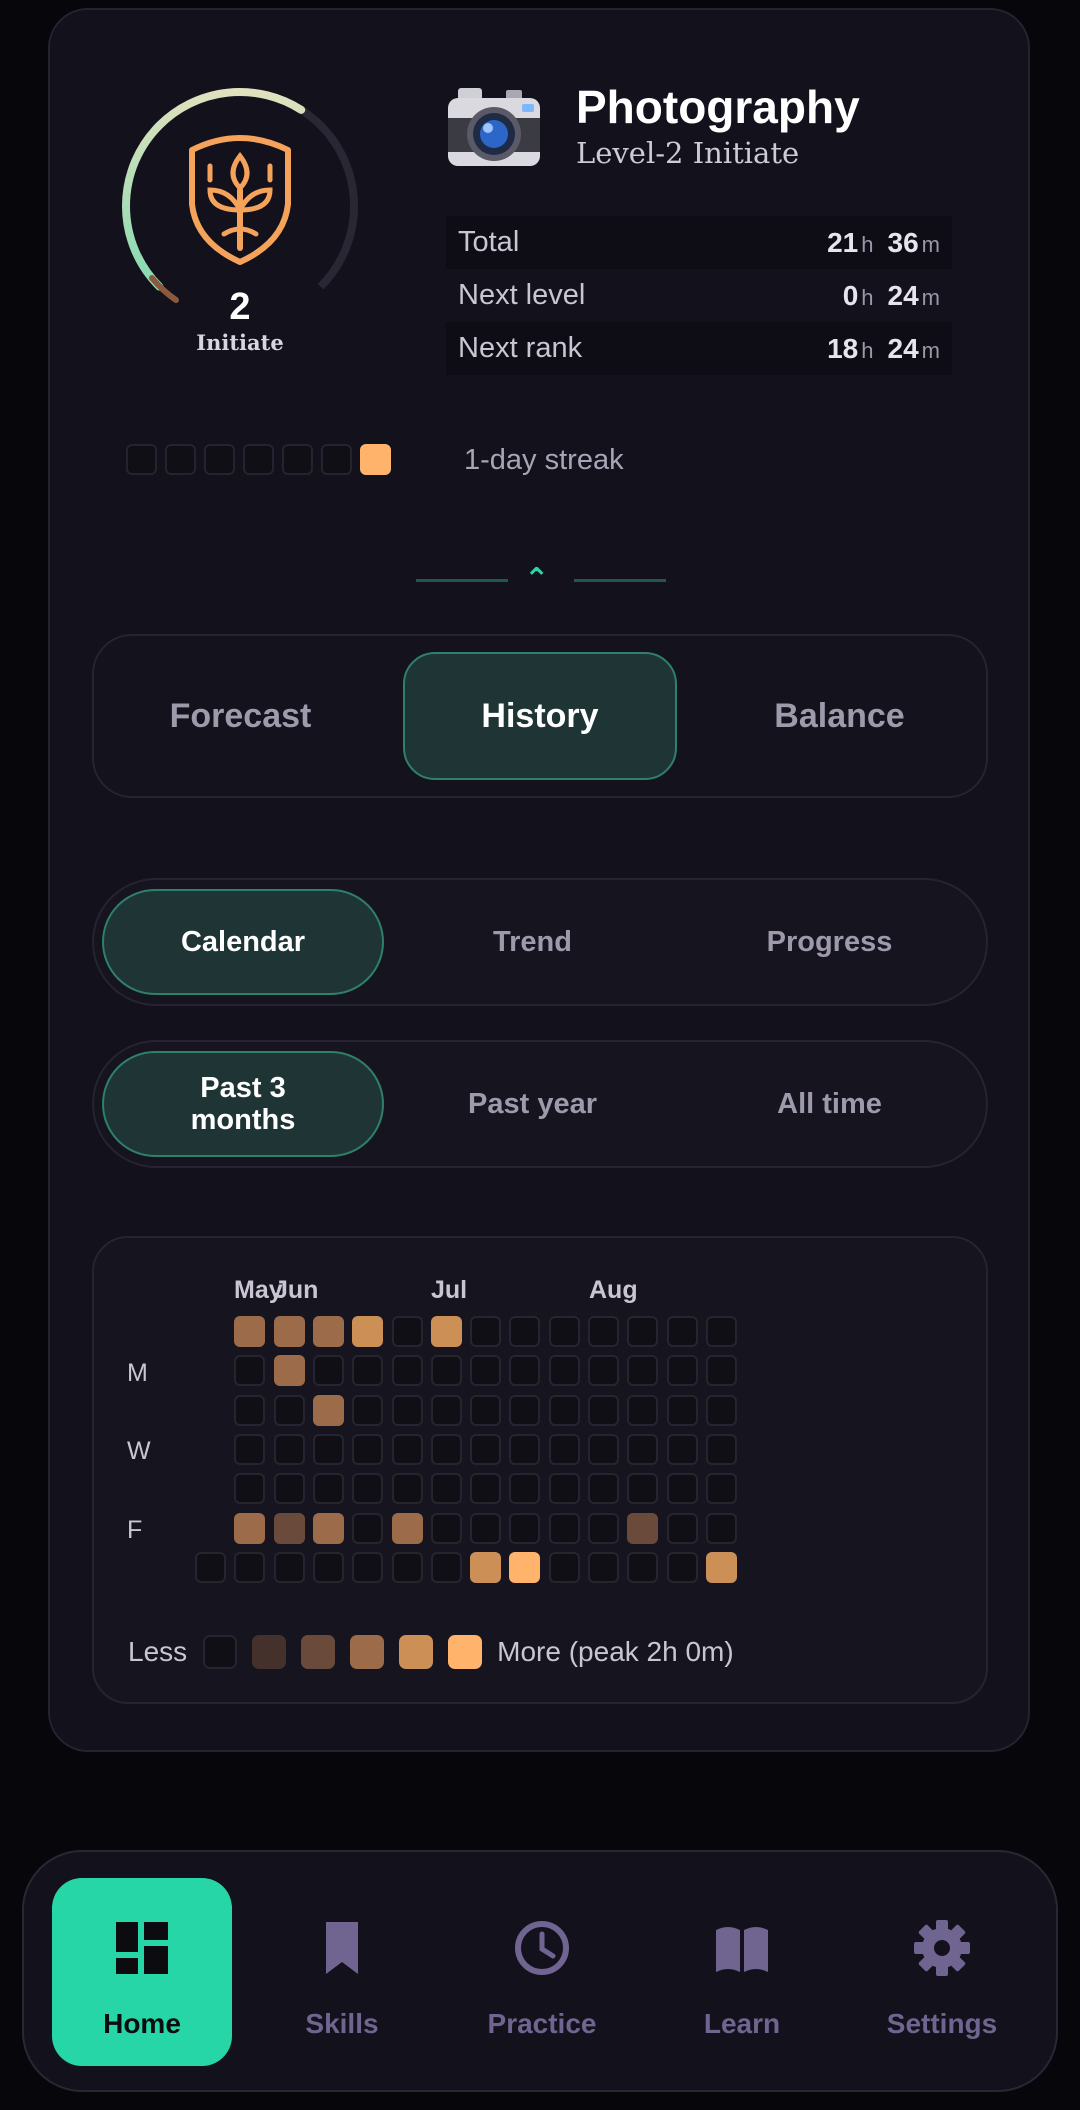 The image size is (1080, 2110). I want to click on rank-name: Initiate, so click(240, 342).